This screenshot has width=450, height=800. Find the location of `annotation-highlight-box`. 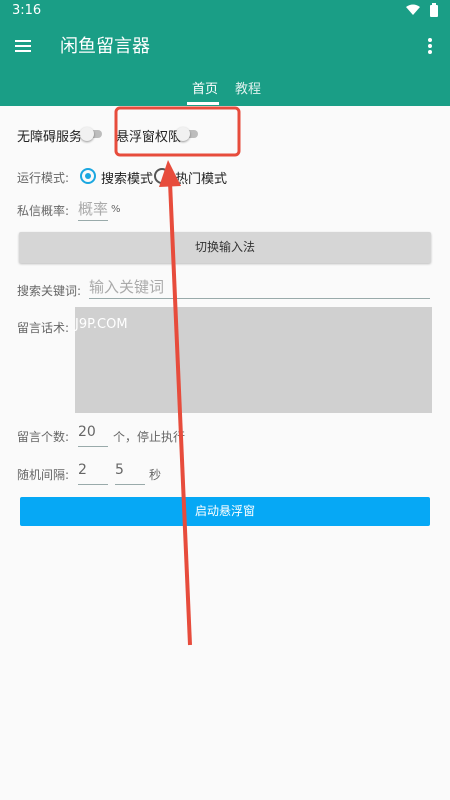

annotation-highlight-box is located at coordinates (177, 131).